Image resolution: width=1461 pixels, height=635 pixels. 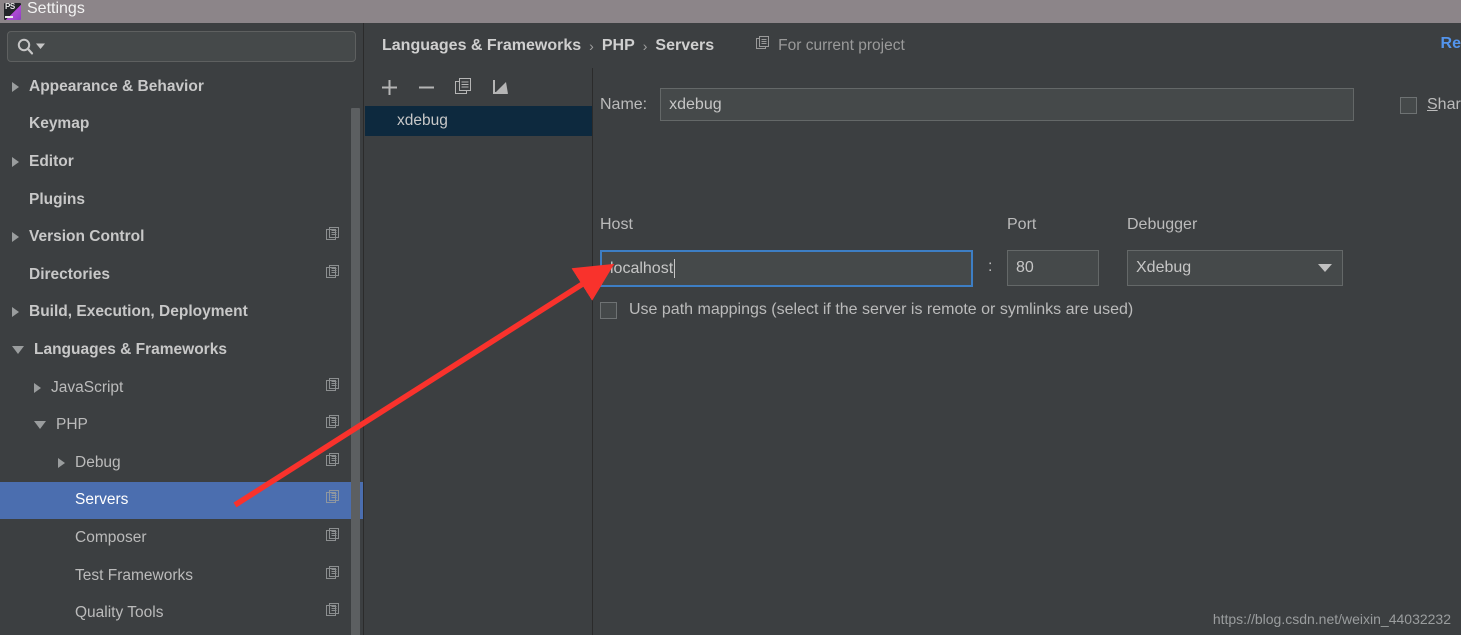 What do you see at coordinates (111, 537) in the screenshot?
I see `sidebar-item-label: Composer` at bounding box center [111, 537].